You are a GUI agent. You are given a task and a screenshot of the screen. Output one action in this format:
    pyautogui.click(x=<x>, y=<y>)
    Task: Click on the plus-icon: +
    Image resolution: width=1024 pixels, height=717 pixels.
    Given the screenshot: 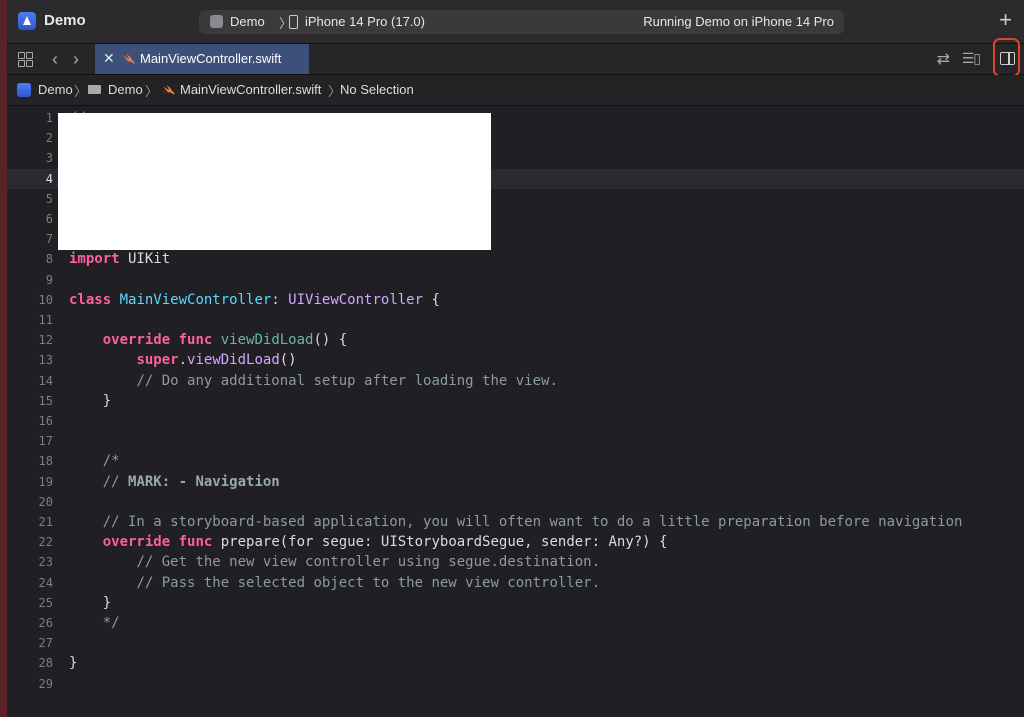 What is the action you would take?
    pyautogui.click(x=1005, y=19)
    